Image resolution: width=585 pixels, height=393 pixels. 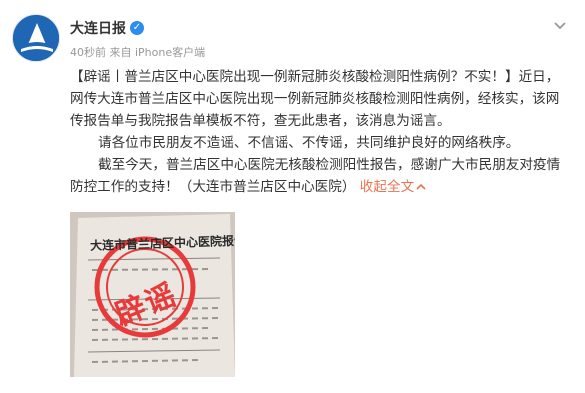 I want to click on collapse-link: 收起全文, so click(x=393, y=187).